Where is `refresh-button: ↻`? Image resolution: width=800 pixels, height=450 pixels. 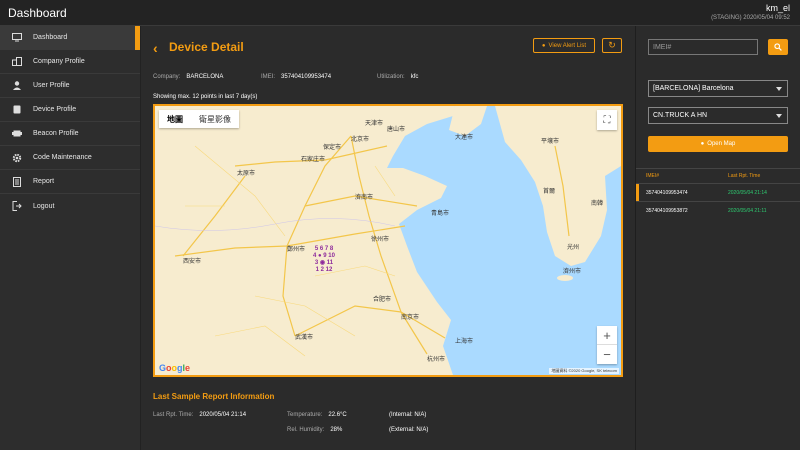 refresh-button: ↻ is located at coordinates (612, 45).